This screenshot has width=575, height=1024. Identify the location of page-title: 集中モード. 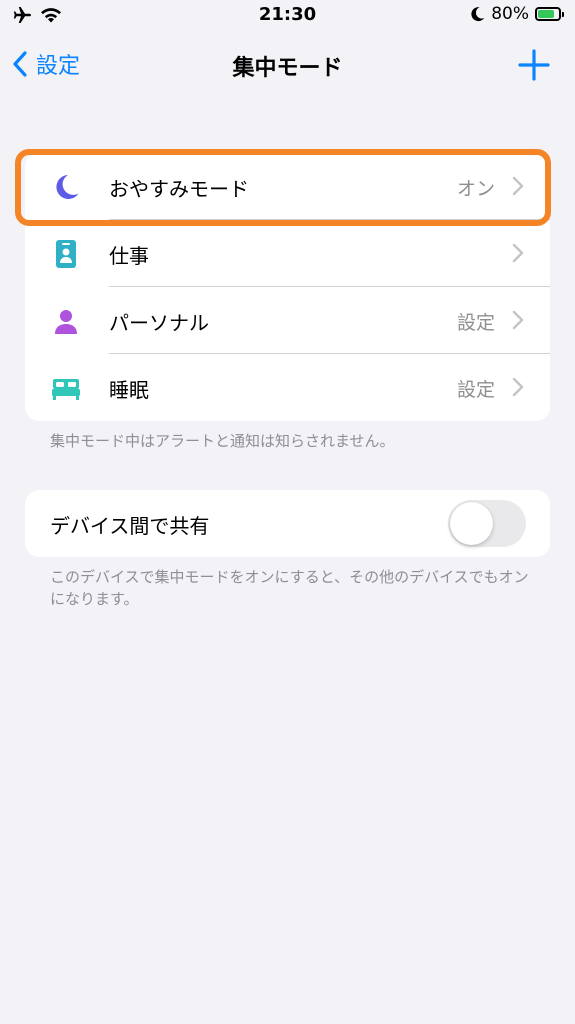
(287, 68).